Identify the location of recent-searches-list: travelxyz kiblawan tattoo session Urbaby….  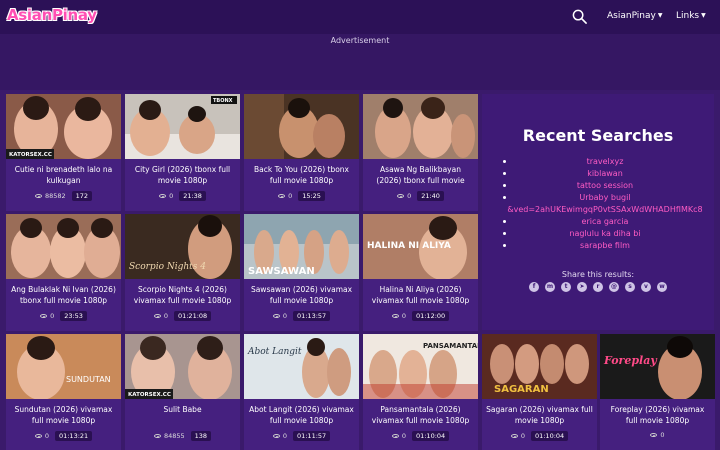
(605, 204).